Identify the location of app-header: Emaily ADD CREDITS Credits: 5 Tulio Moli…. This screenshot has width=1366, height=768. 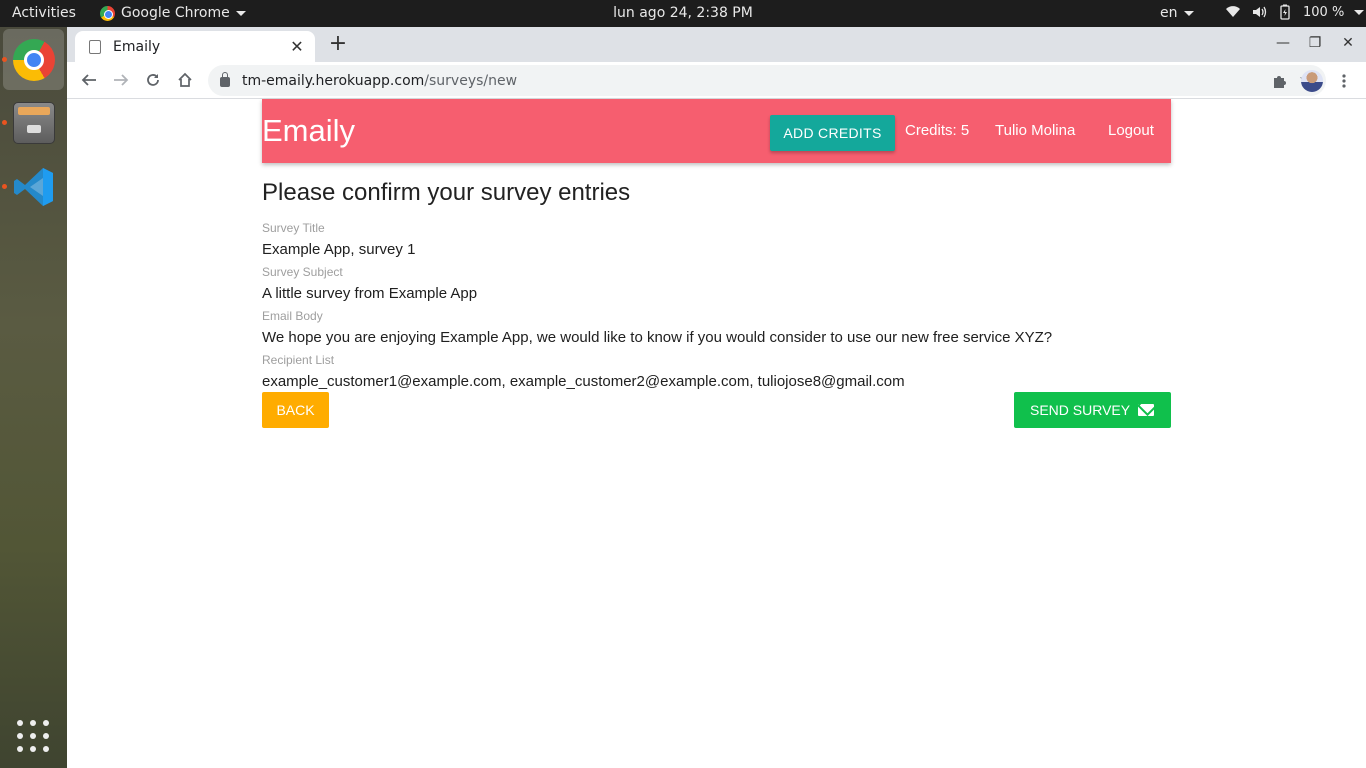
(716, 131).